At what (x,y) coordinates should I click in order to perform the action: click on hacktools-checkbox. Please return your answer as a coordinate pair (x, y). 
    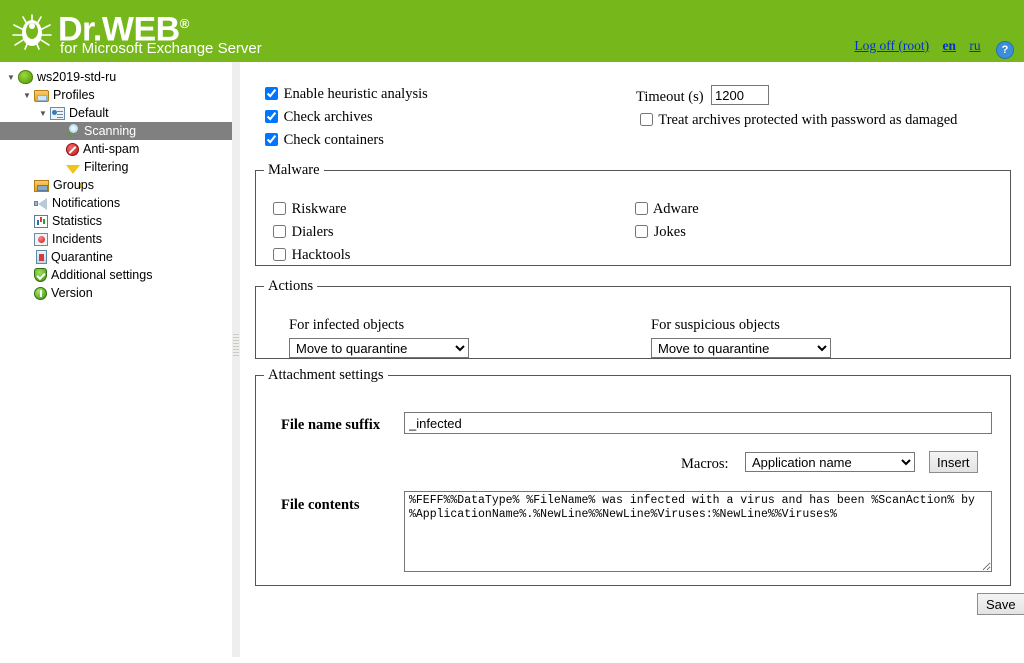
    Looking at the image, I should click on (279, 254).